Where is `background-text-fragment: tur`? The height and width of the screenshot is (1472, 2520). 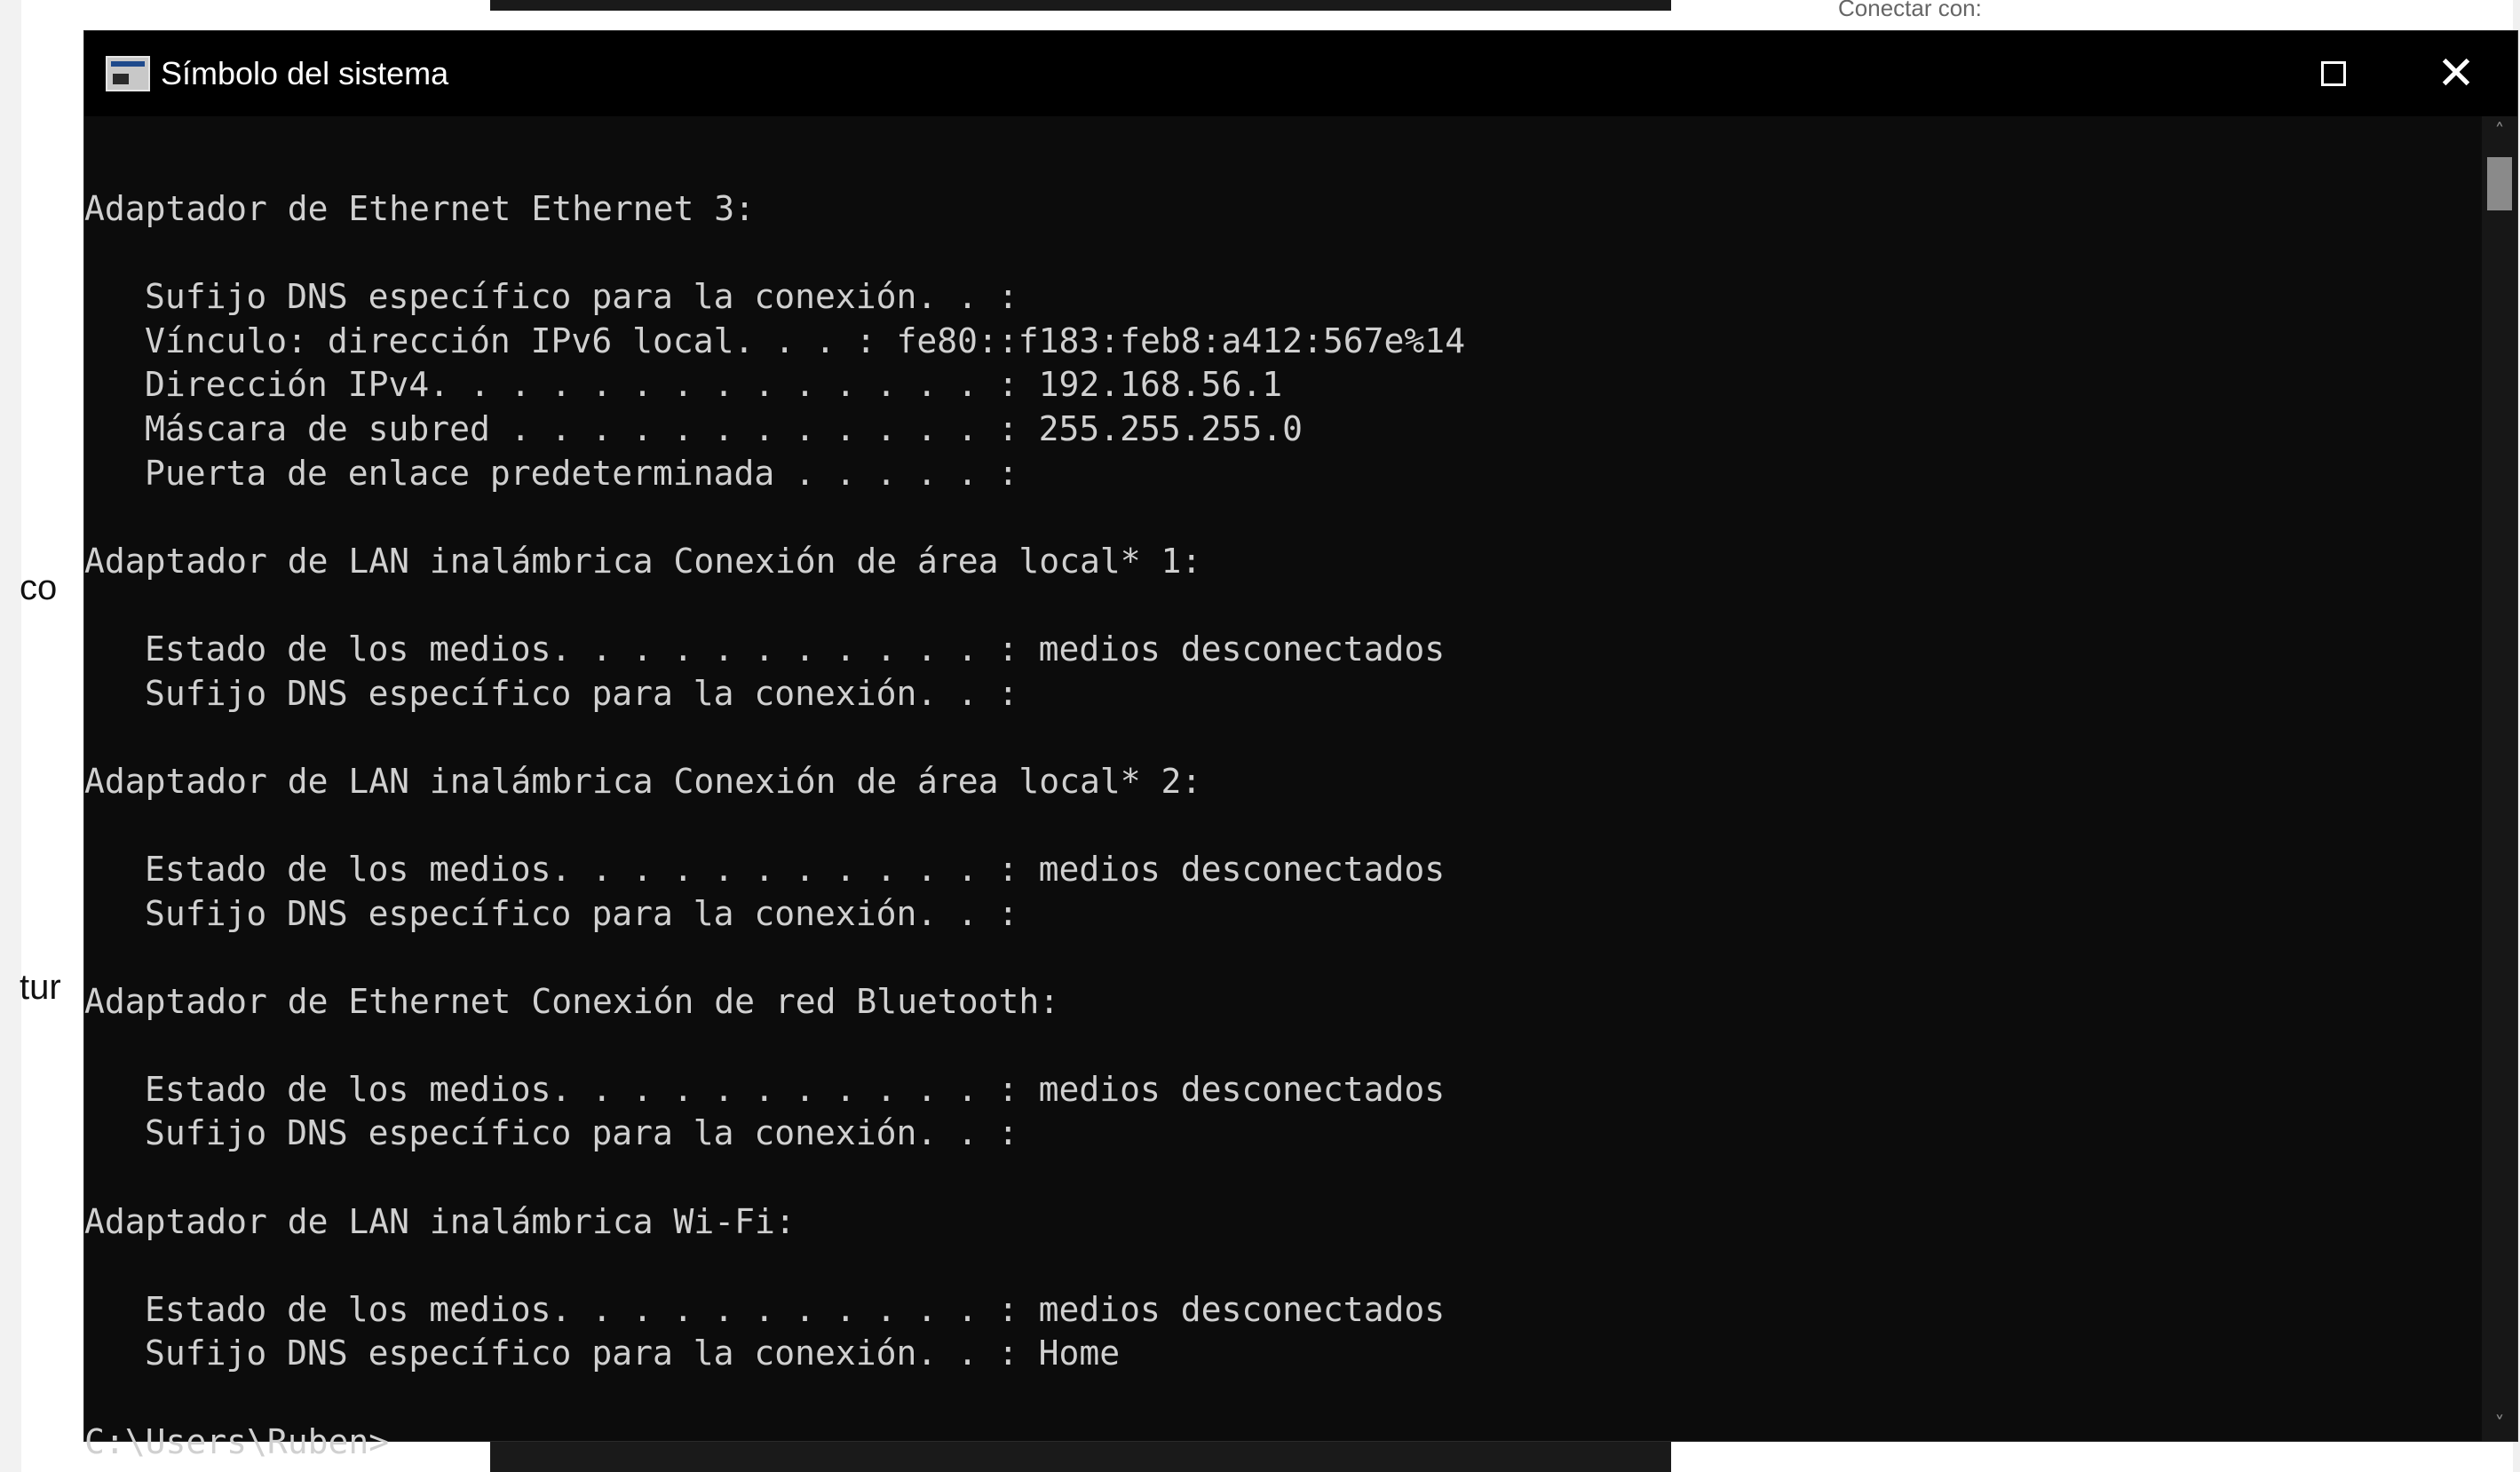 background-text-fragment: tur is located at coordinates (40, 987).